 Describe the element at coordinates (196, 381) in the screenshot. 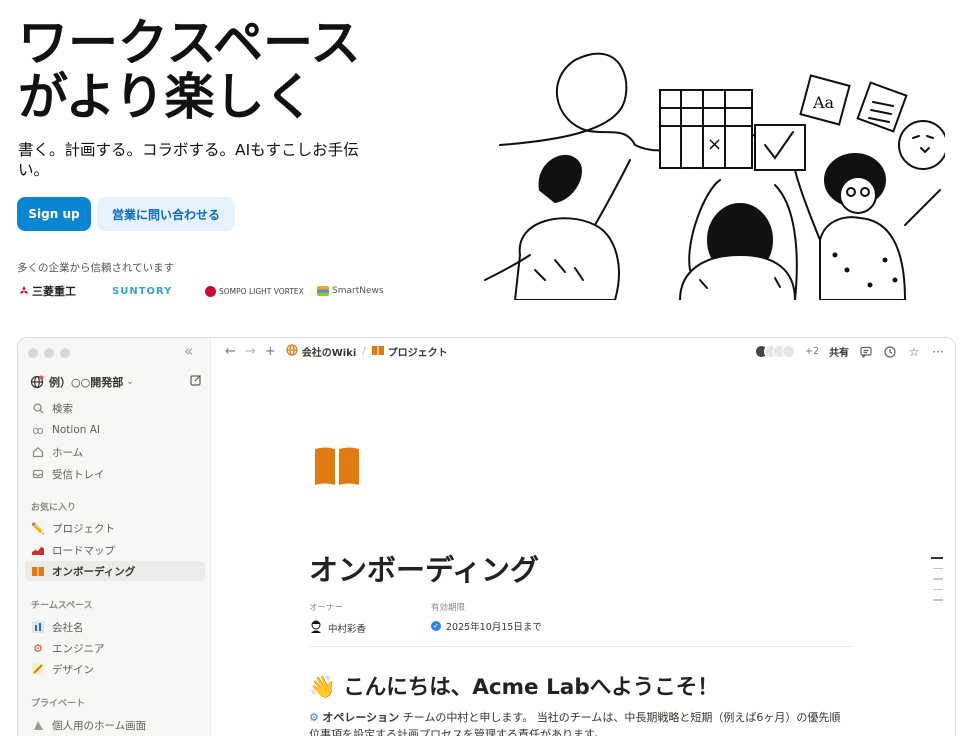

I see `new-page-icon` at that location.